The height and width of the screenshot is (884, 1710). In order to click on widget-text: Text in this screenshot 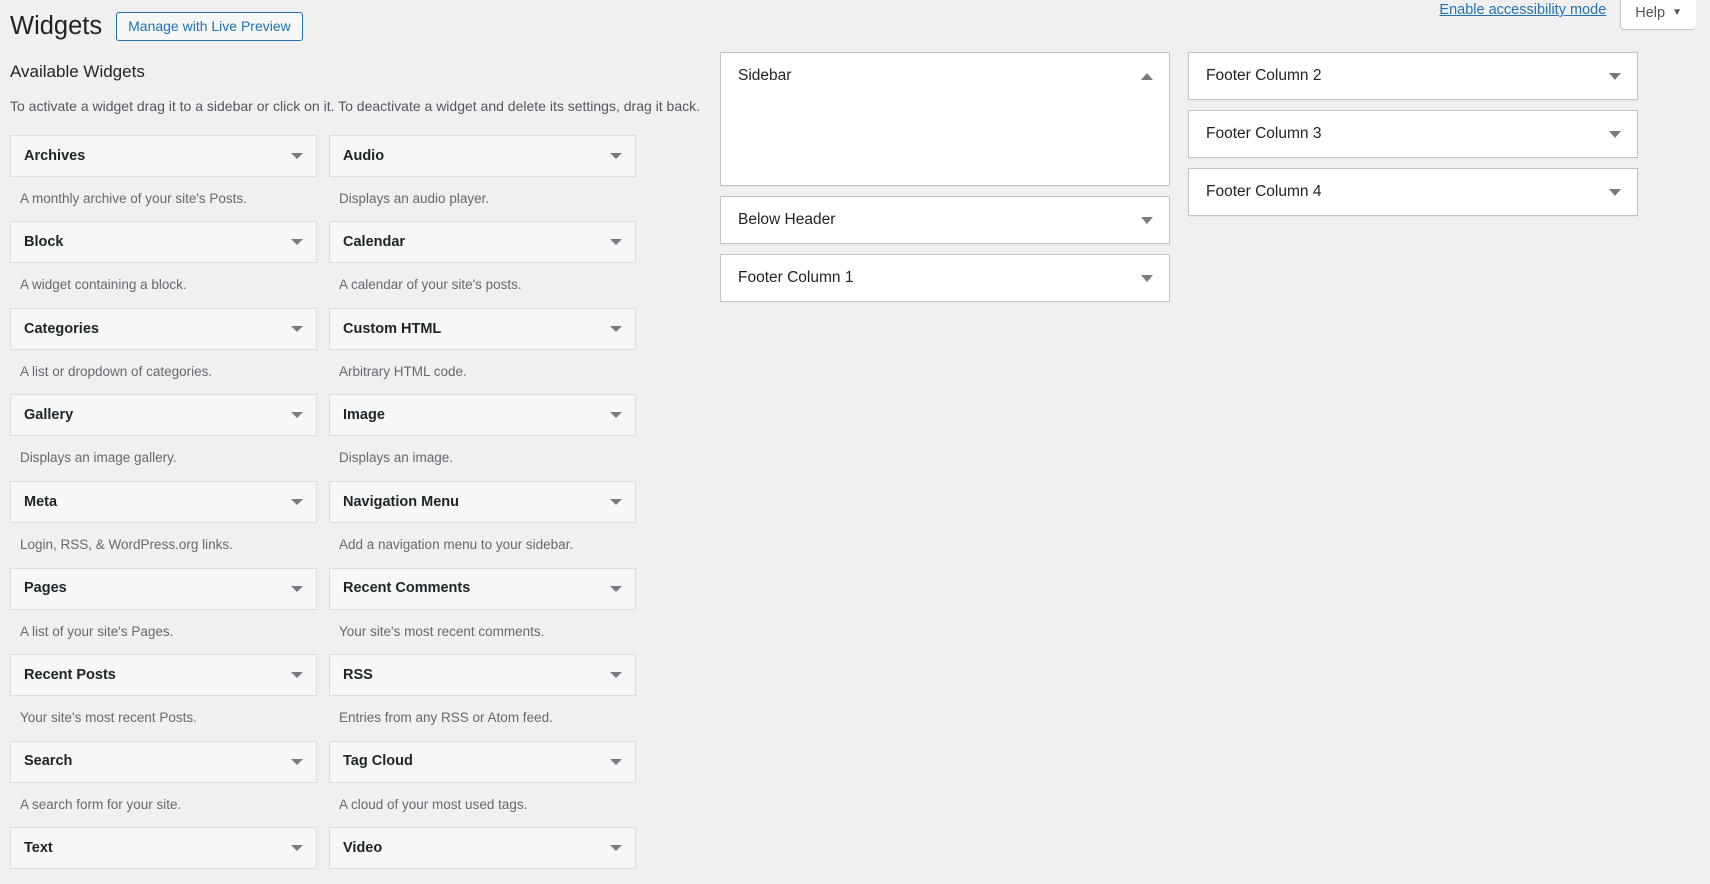, I will do `click(163, 848)`.